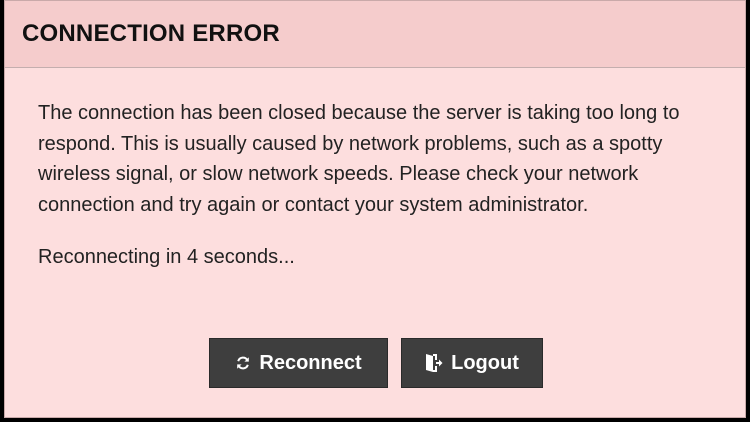 This screenshot has height=422, width=750. I want to click on logout-label: Logout, so click(485, 362).